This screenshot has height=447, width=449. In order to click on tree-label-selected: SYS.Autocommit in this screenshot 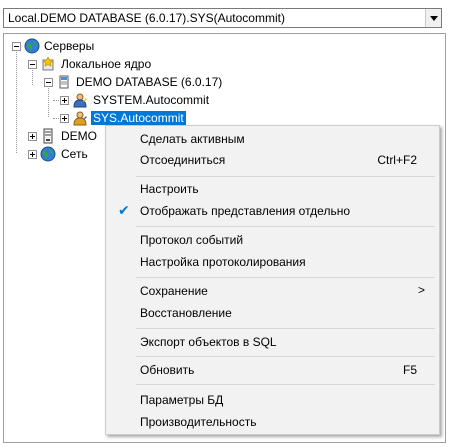, I will do `click(138, 118)`.